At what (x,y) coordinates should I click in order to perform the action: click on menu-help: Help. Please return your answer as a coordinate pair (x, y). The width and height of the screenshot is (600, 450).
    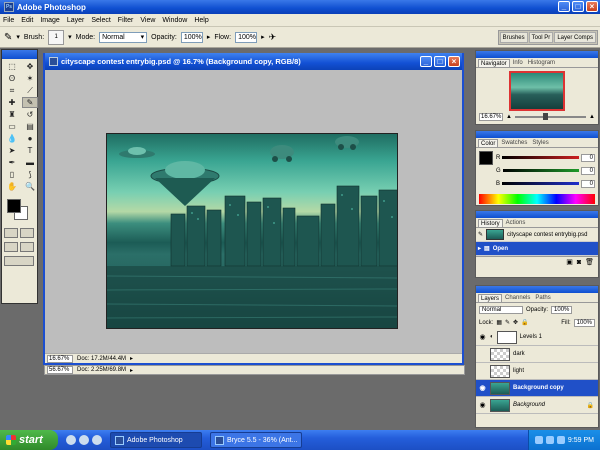
    Looking at the image, I should click on (201, 20).